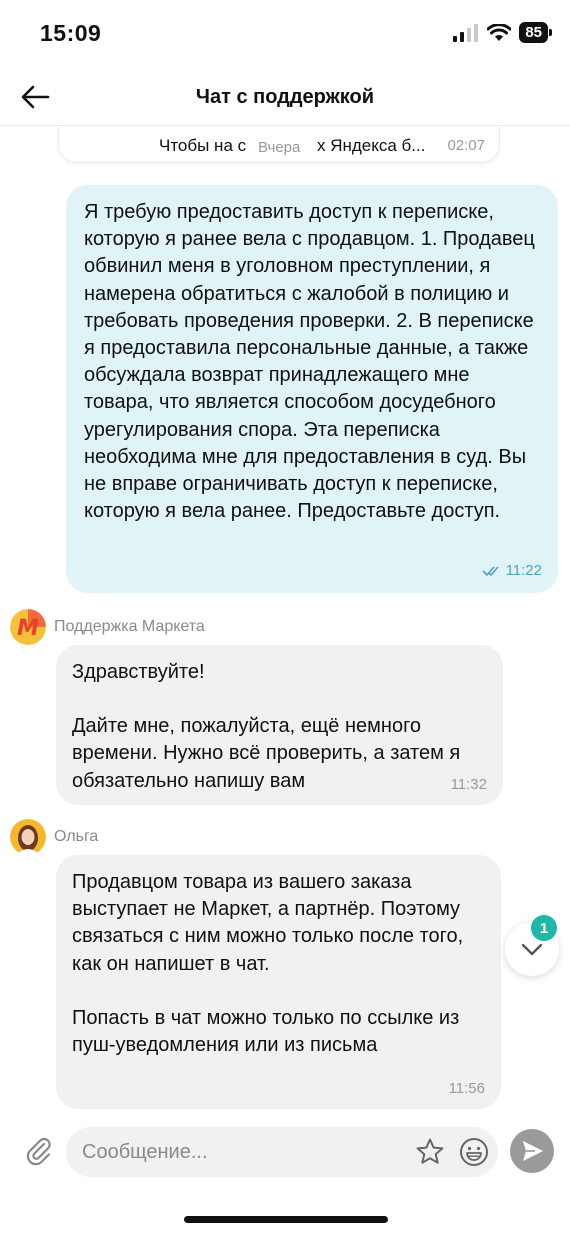 The width and height of the screenshot is (570, 1235). I want to click on emoji-icon, so click(474, 1152).